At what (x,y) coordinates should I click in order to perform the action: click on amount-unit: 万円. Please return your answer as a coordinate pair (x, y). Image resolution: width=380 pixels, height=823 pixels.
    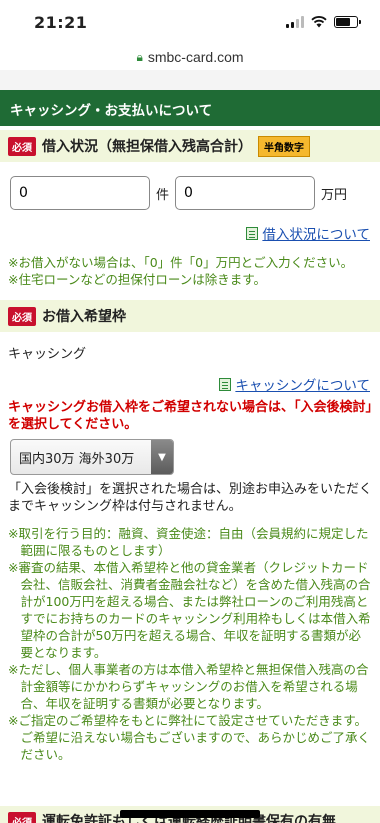
    Looking at the image, I should click on (334, 195).